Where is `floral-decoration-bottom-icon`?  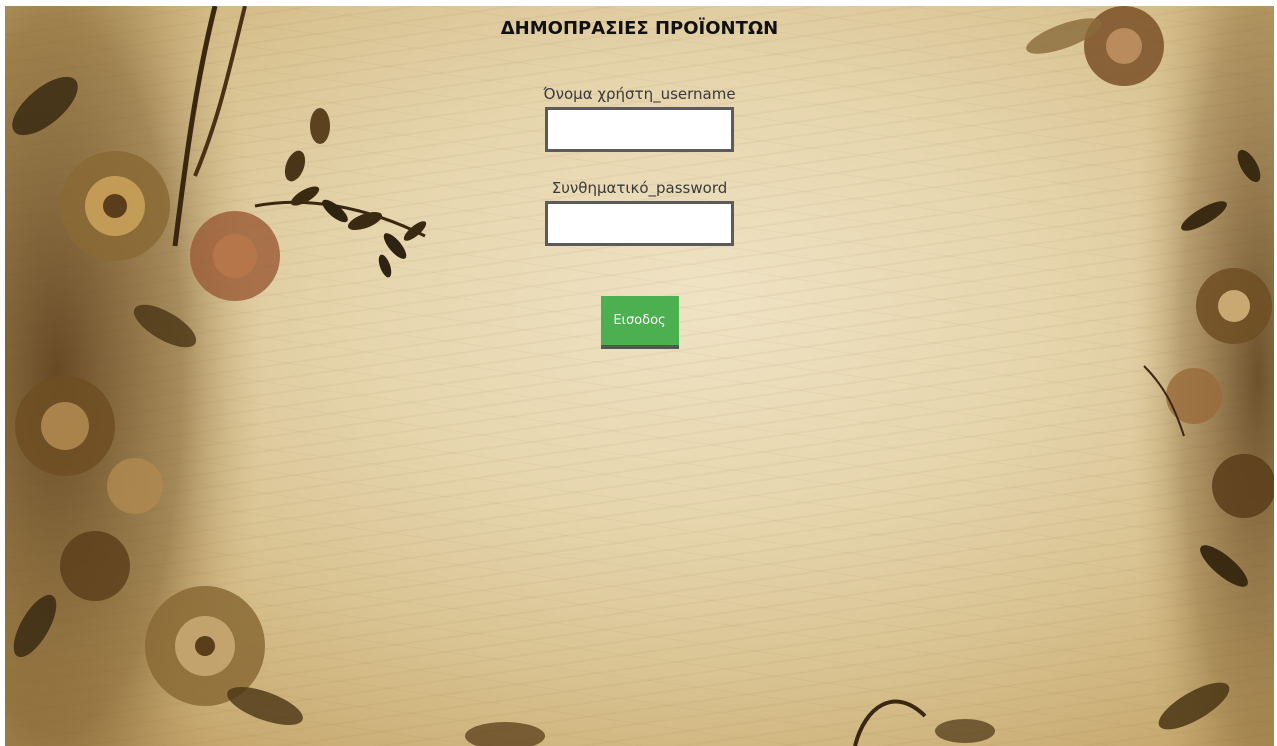
floral-decoration-bottom-icon is located at coordinates (730, 722).